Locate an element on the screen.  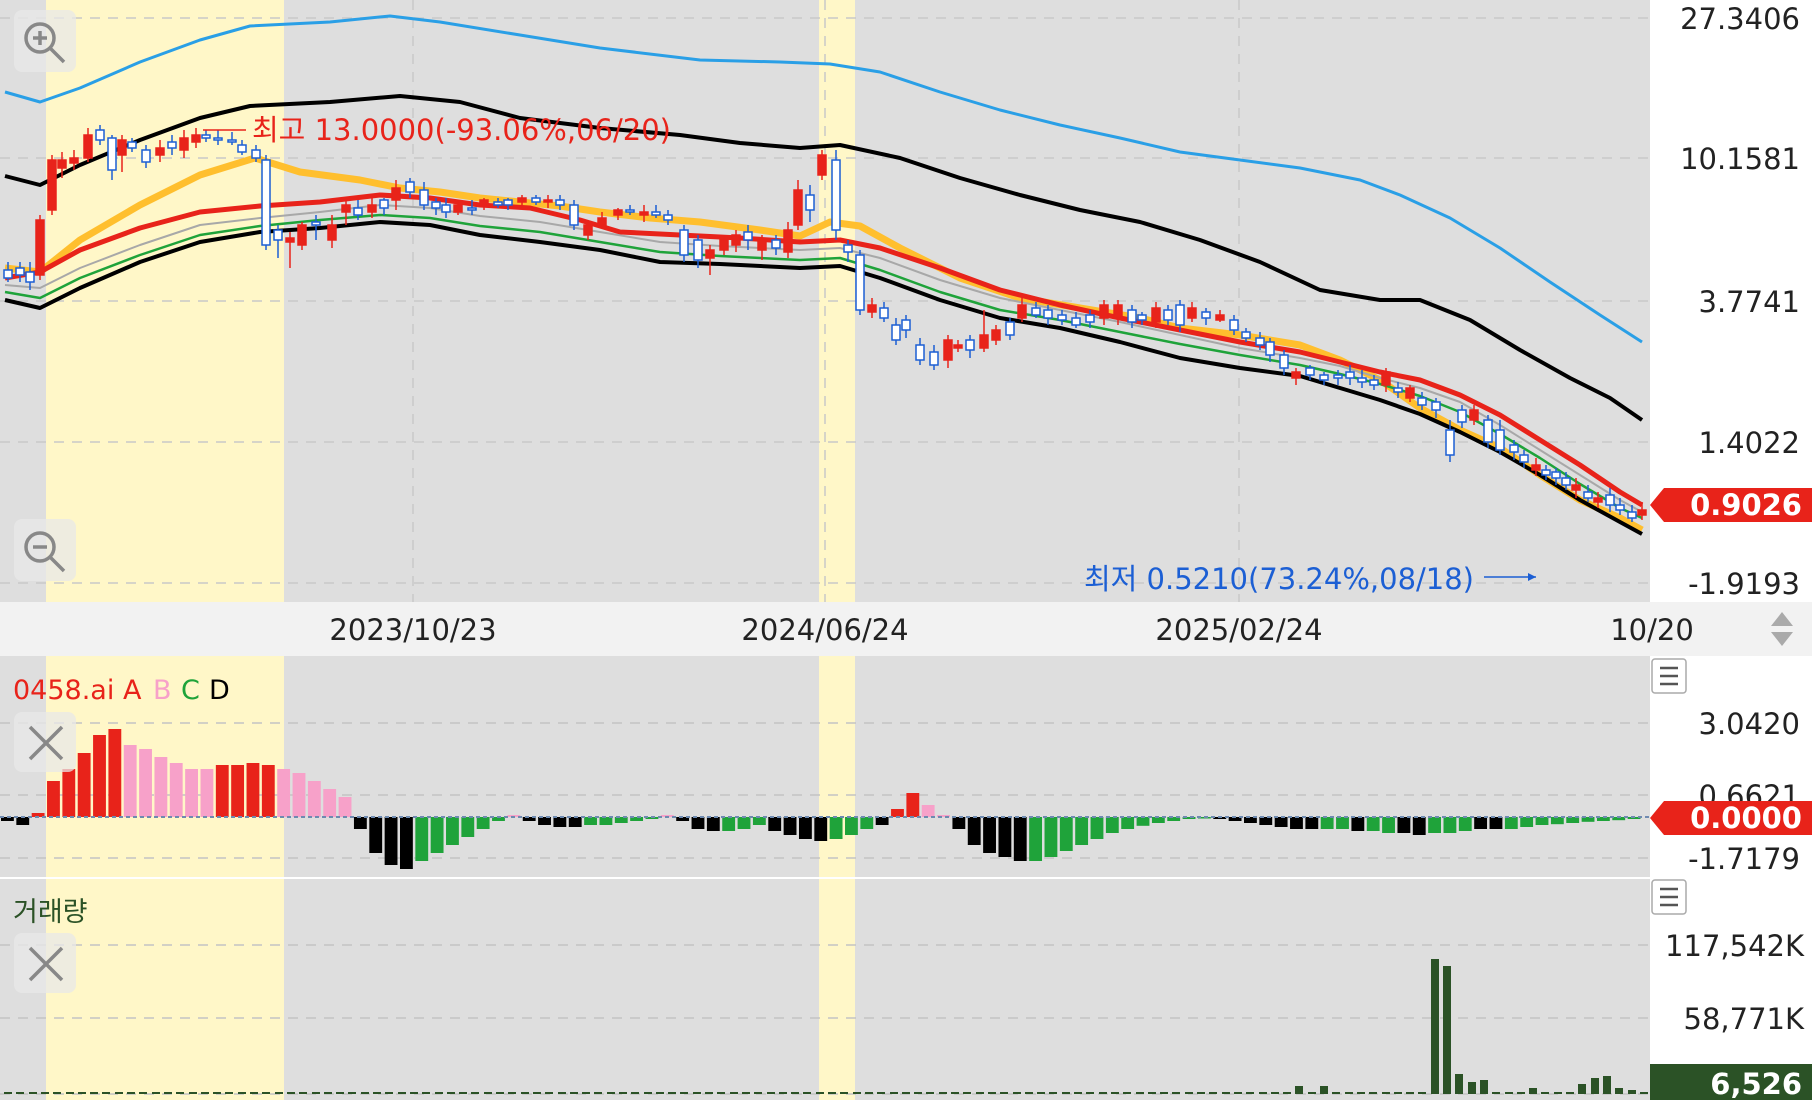
low-annotation: 최저 0.5210(73.24%,08/18) is located at coordinates (1310, 579).